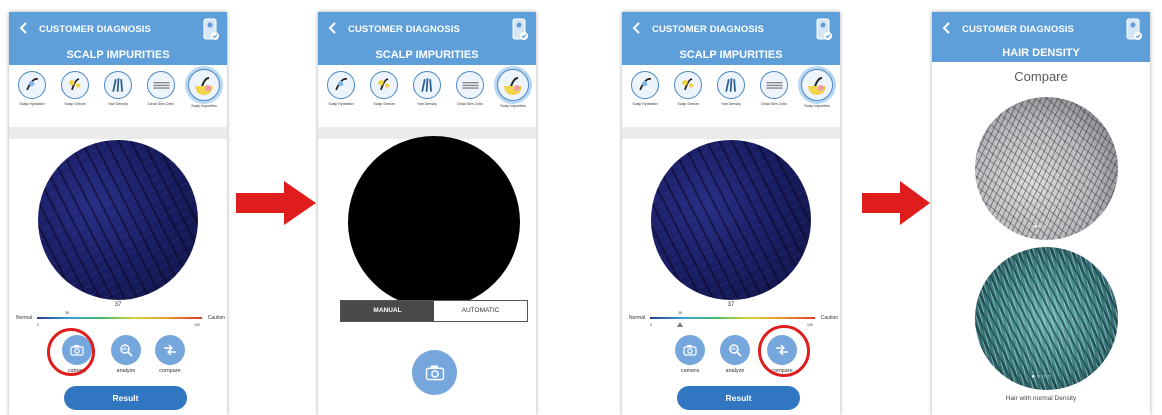 The height and width of the screenshot is (415, 1162). Describe the element at coordinates (1046, 168) in the screenshot. I see `customer-scalp-image` at that location.